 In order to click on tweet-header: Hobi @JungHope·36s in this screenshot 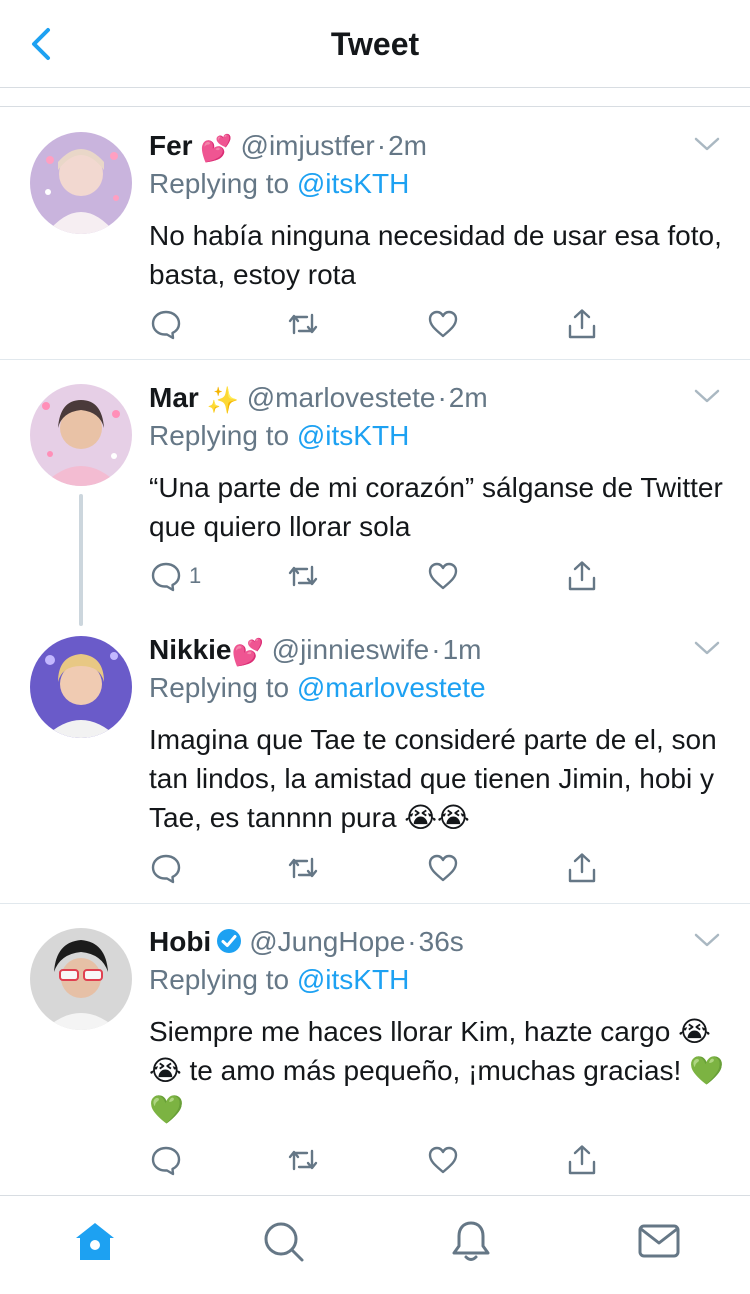, I will do `click(306, 942)`.